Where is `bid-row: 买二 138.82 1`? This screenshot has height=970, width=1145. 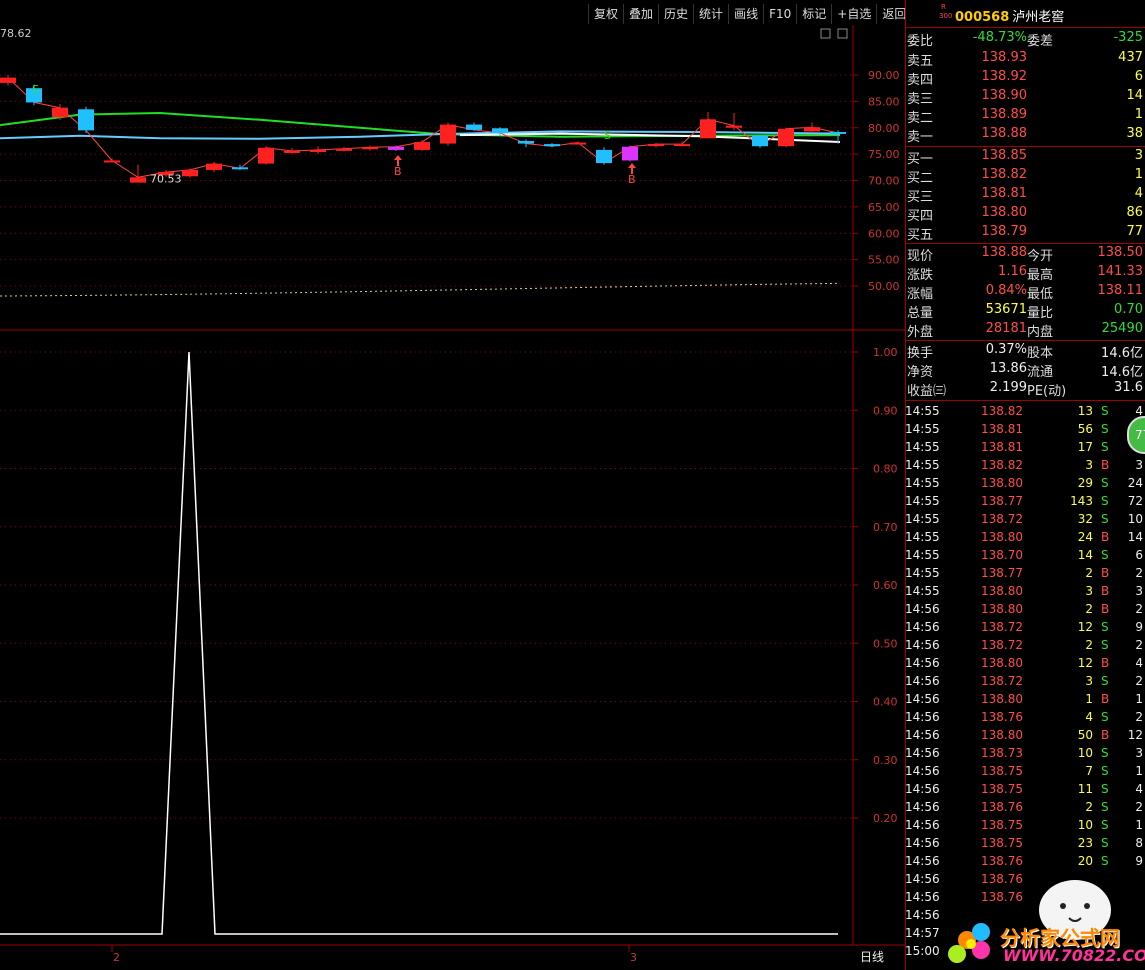 bid-row: 买二 138.82 1 is located at coordinates (1025, 176).